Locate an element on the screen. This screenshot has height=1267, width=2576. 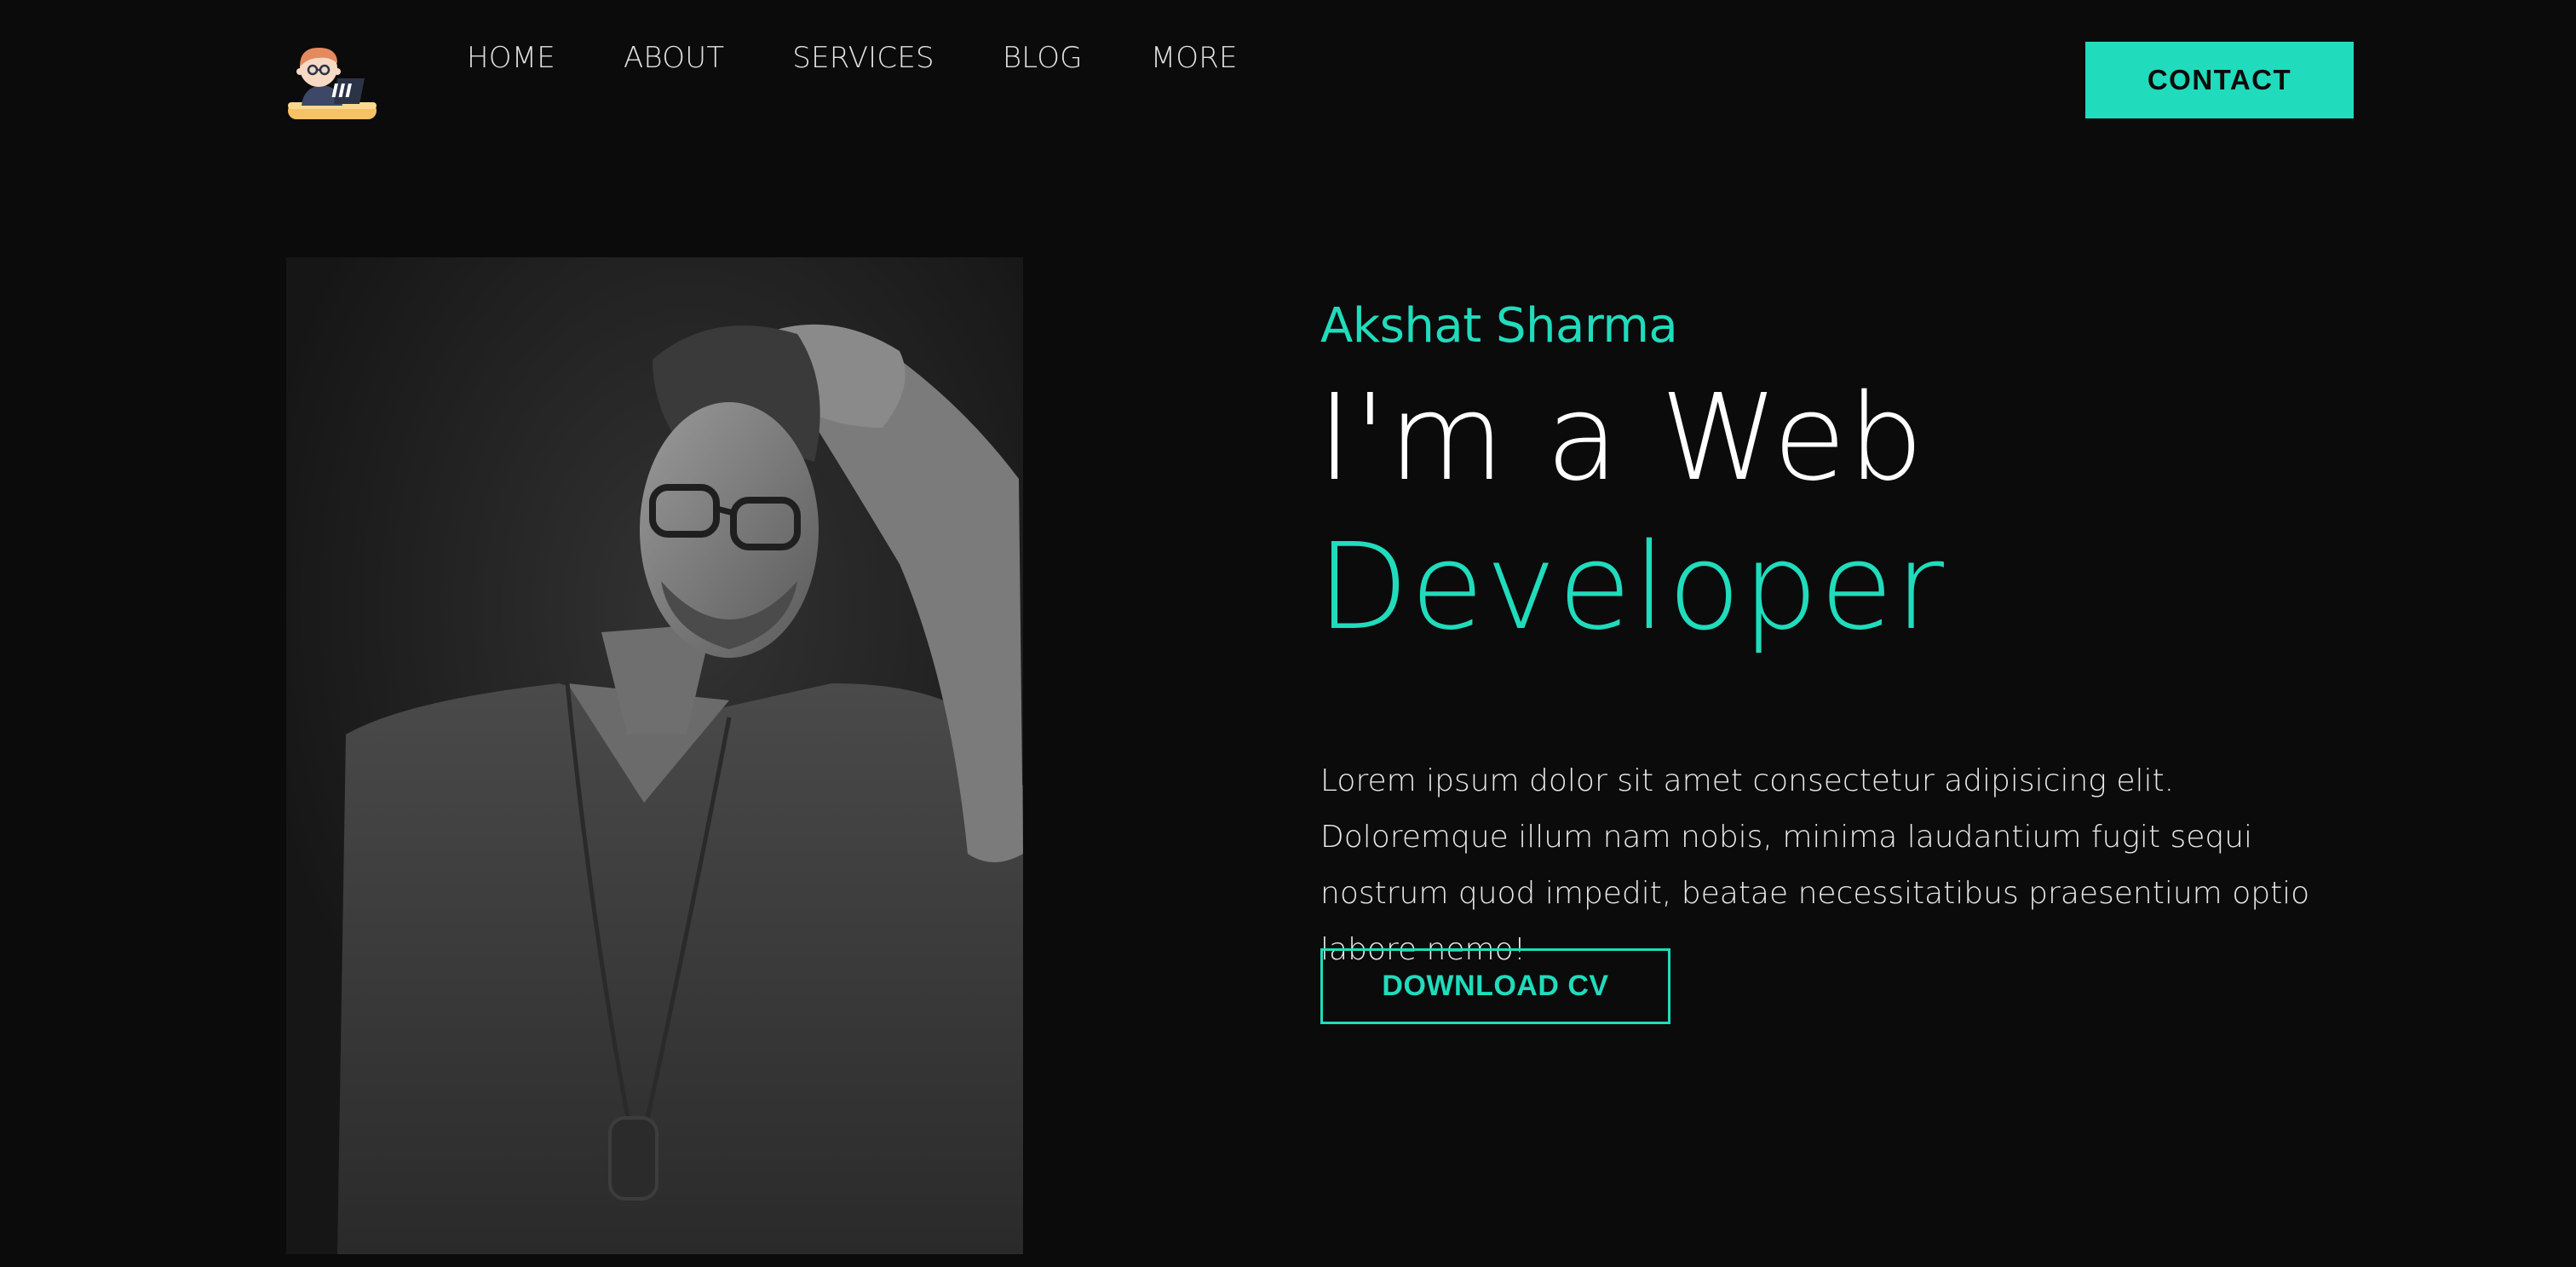
download-cv-button: DOWNLOAD CV is located at coordinates (1495, 986).